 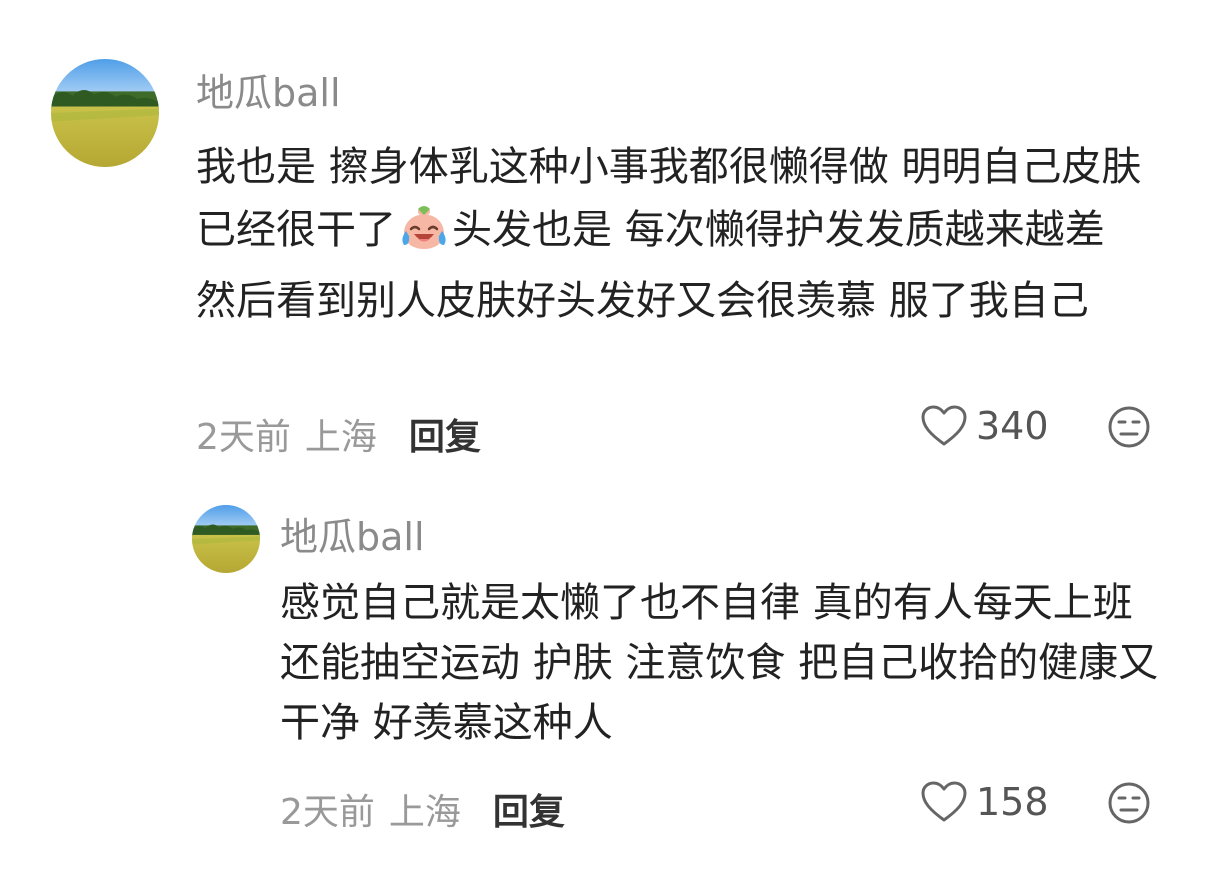 What do you see at coordinates (1012, 426) in the screenshot?
I see `like-count: 340` at bounding box center [1012, 426].